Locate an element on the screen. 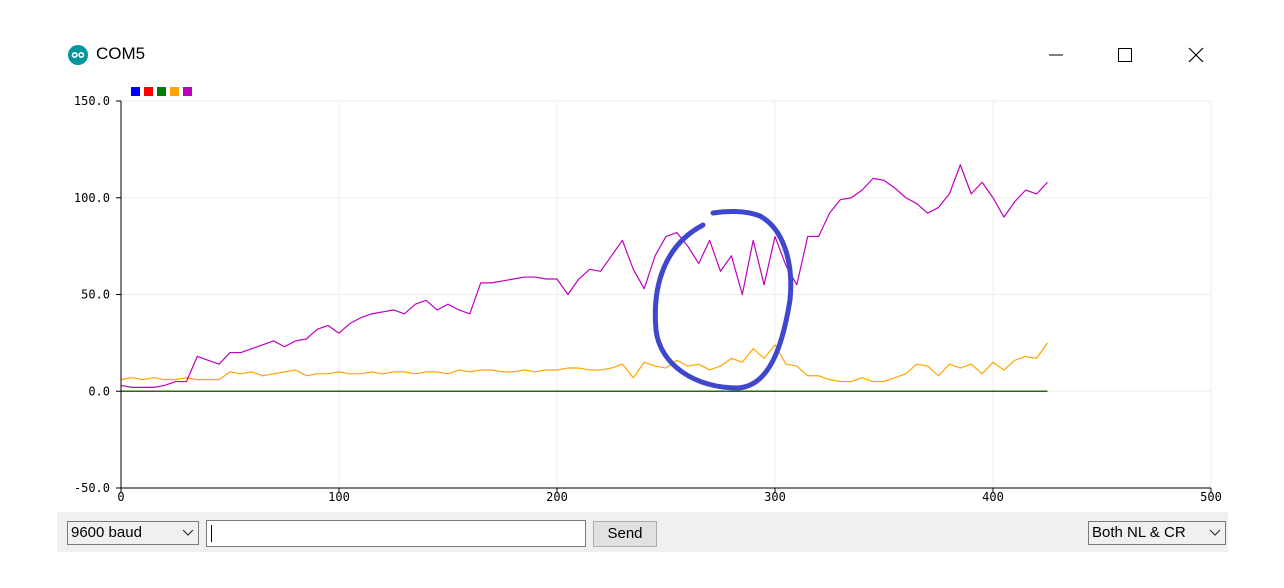 The height and width of the screenshot is (588, 1284). chart-legend is located at coordinates (161, 91).